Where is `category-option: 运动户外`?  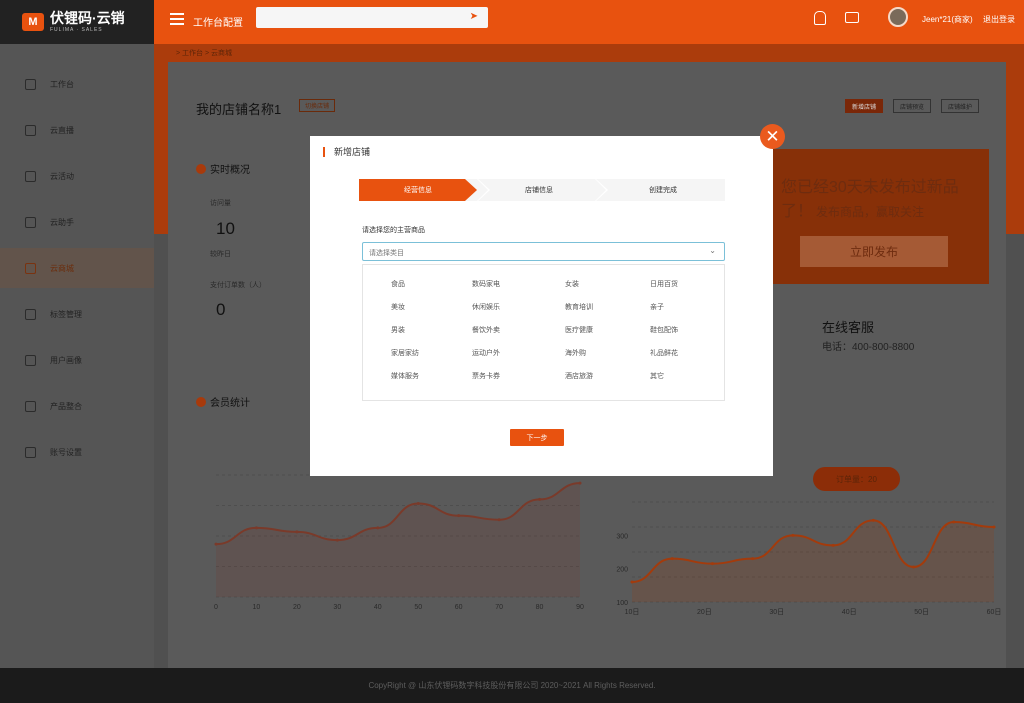
category-option: 运动户外 is located at coordinates (486, 353).